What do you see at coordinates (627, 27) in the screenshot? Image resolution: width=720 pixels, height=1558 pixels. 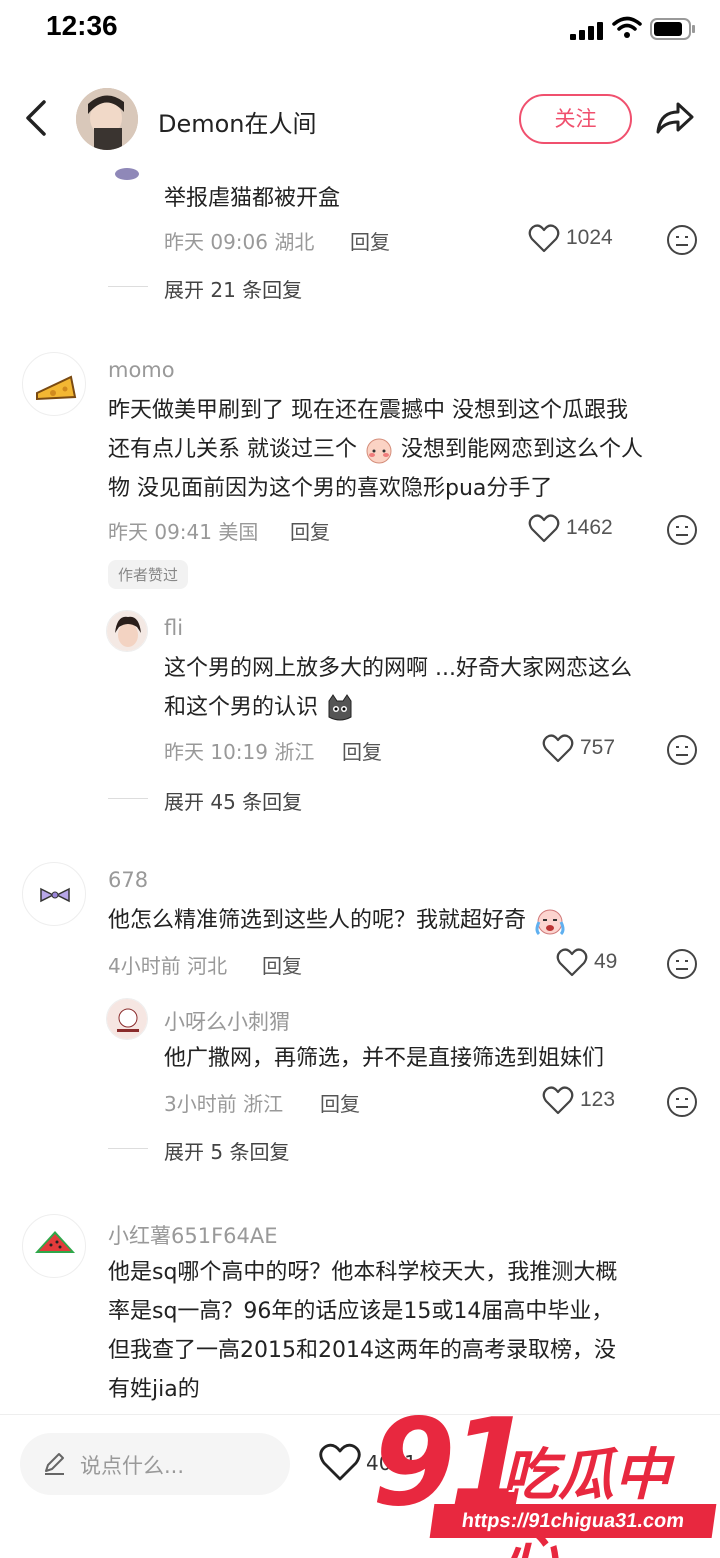 I see `wifi-icon` at bounding box center [627, 27].